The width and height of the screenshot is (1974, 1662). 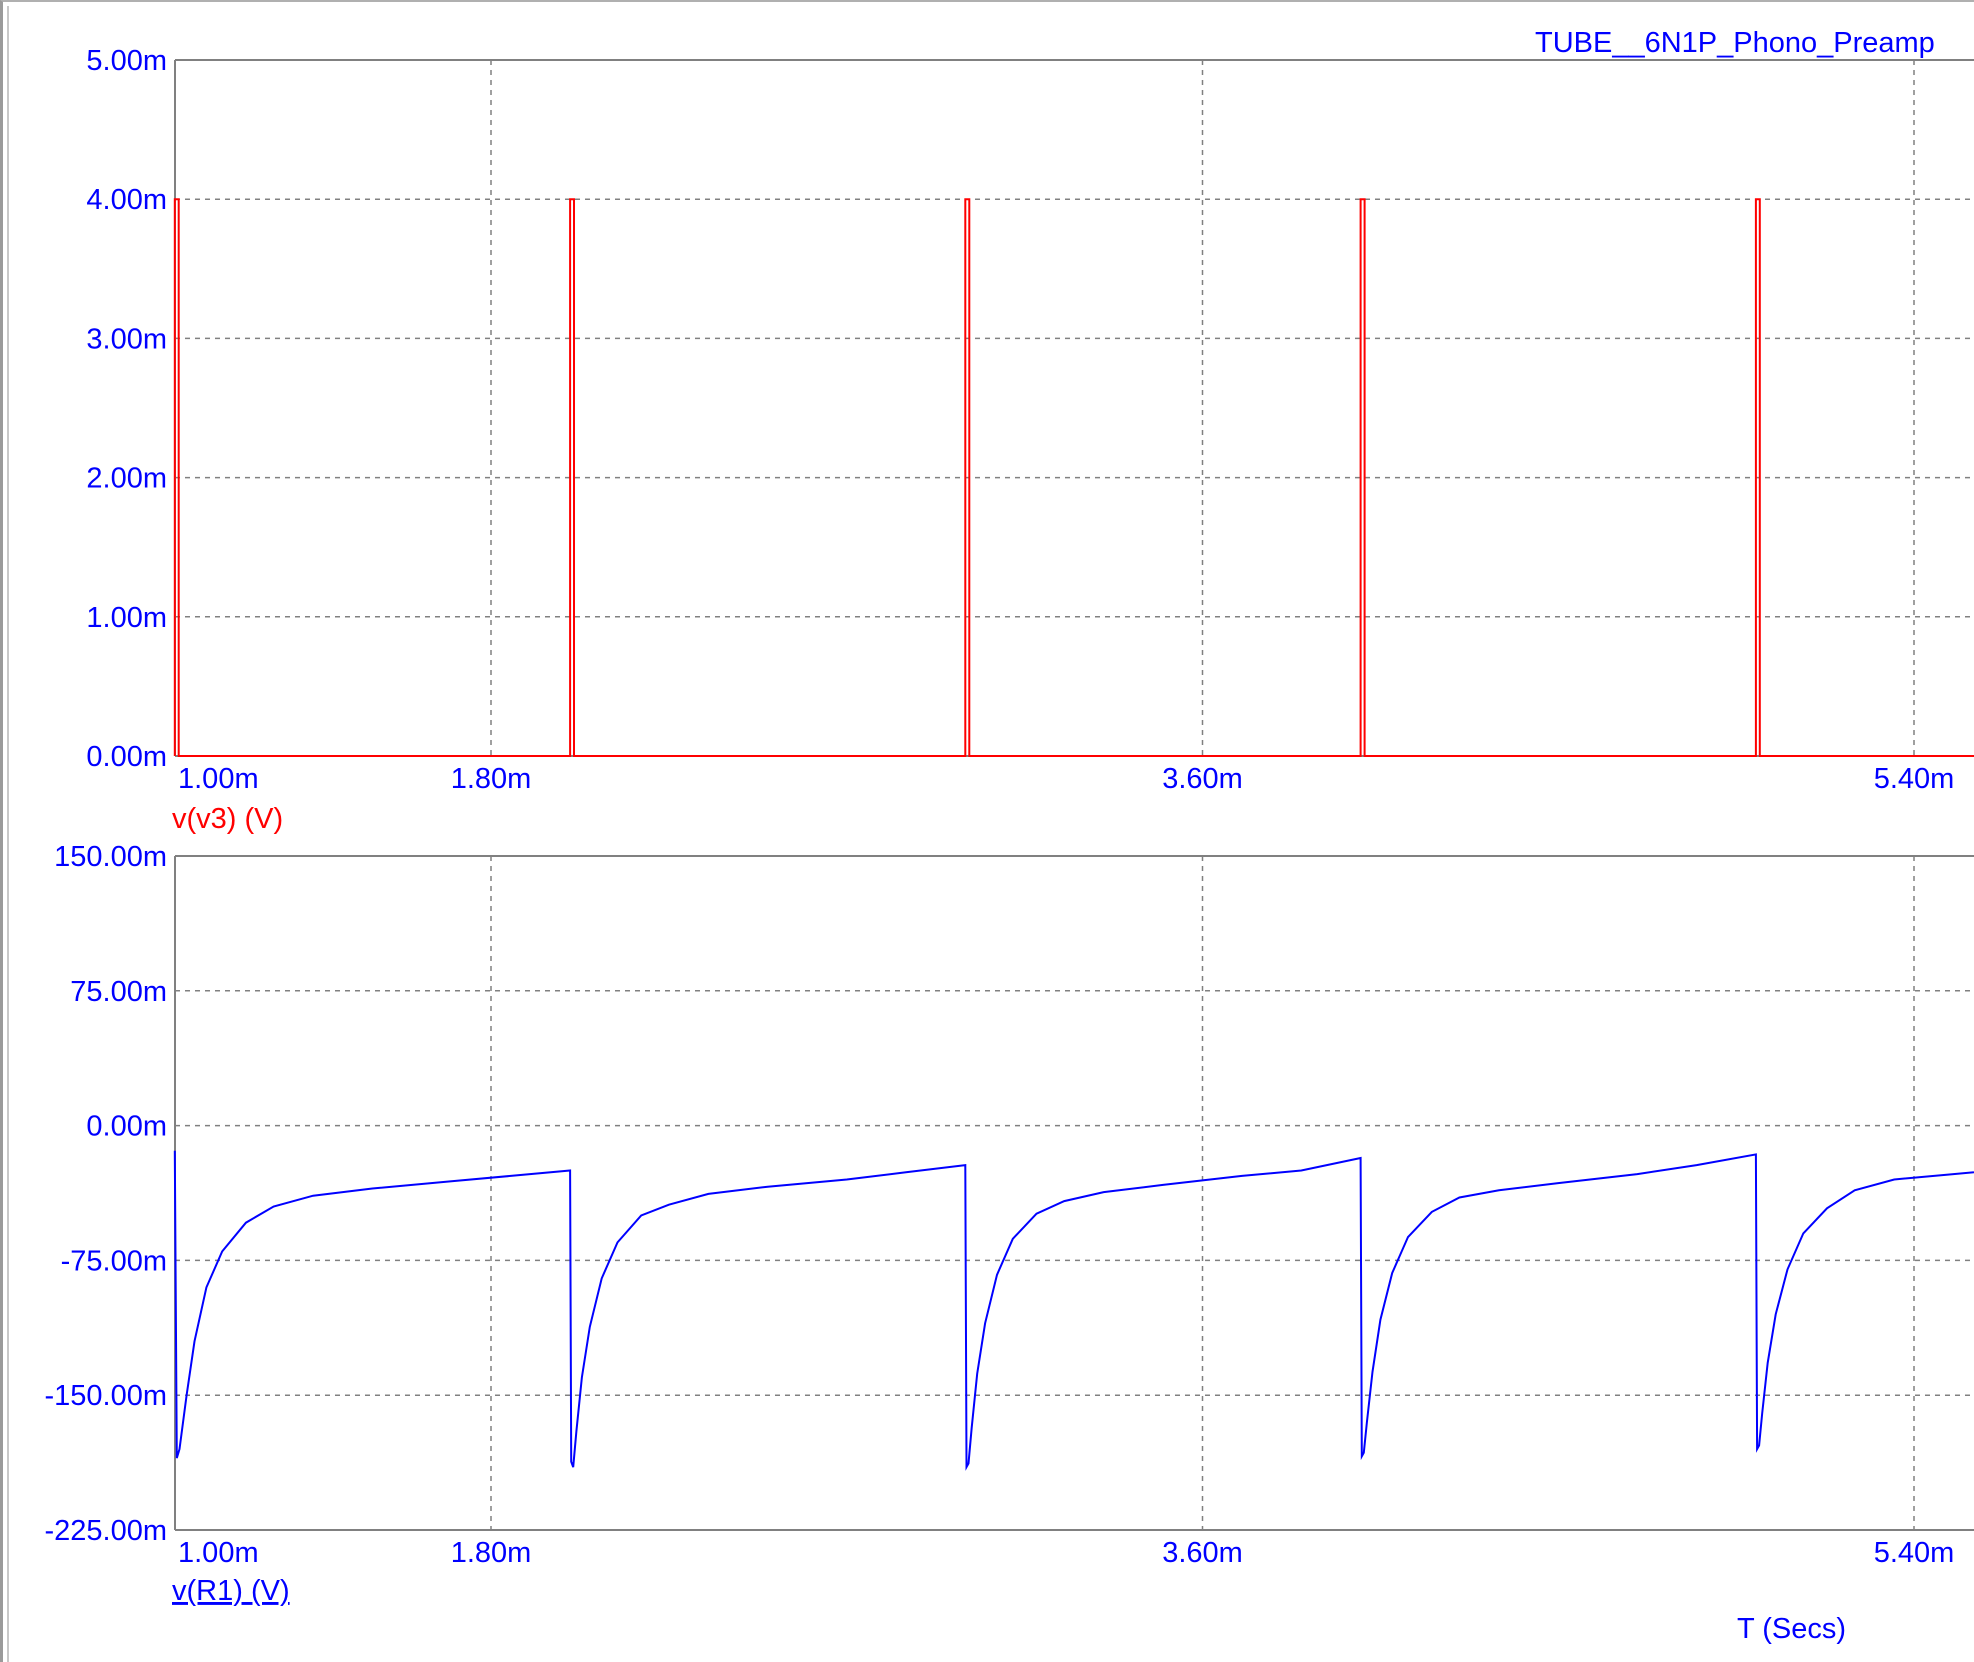 What do you see at coordinates (126, 200) in the screenshot?
I see `y-tick-label: 4.00m` at bounding box center [126, 200].